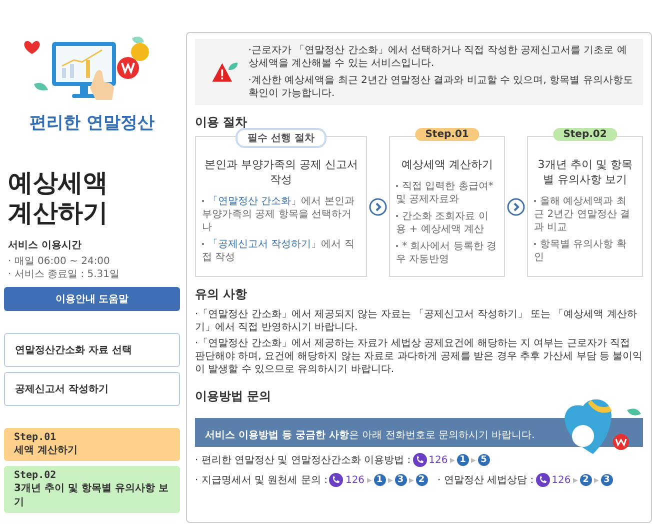  I want to click on section-heading: 이용방법 문의, so click(233, 396).